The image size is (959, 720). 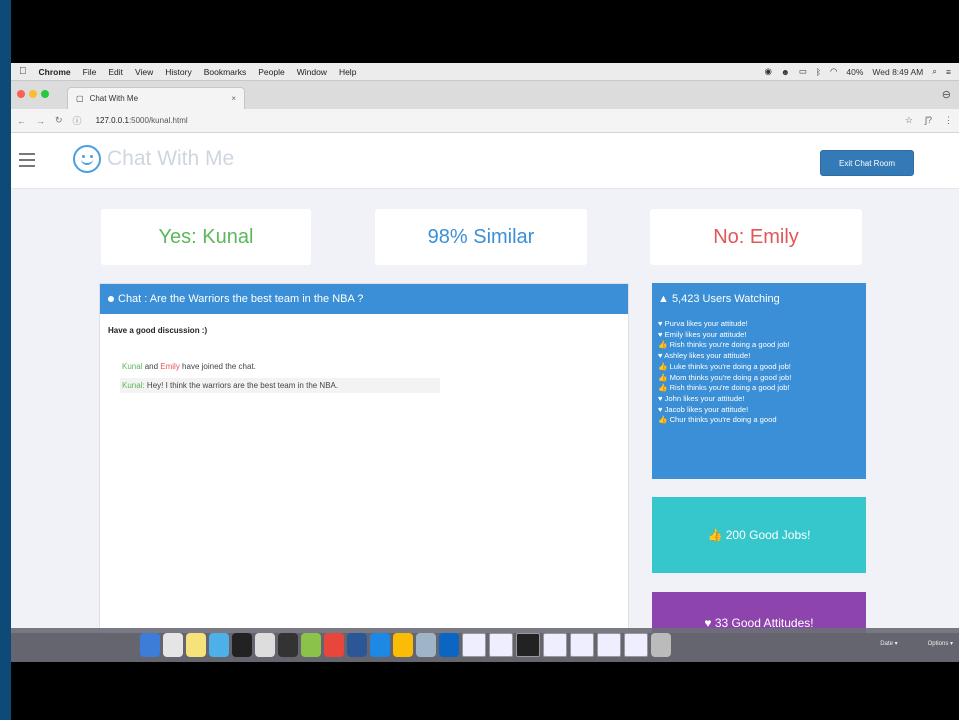 What do you see at coordinates (40, 121) in the screenshot?
I see `forward-icon: →` at bounding box center [40, 121].